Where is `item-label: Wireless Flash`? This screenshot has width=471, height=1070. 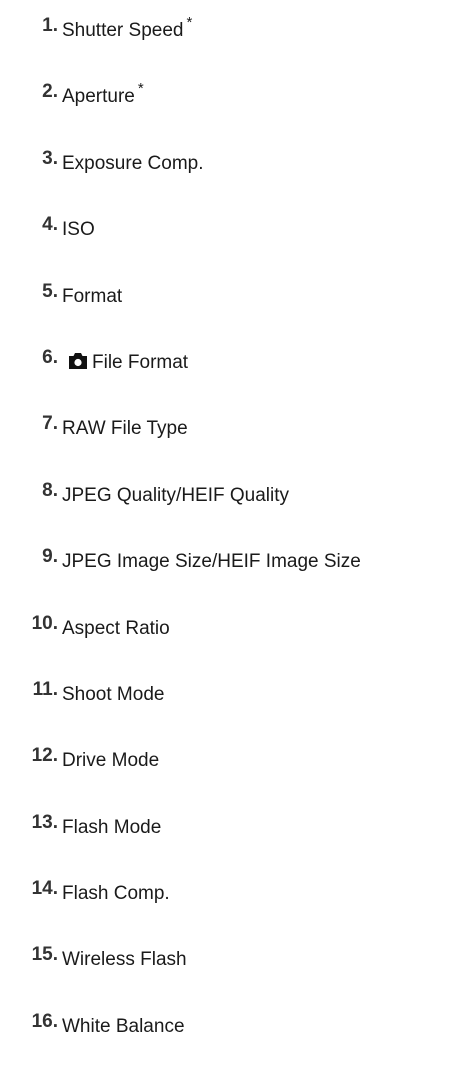
item-label: Wireless Flash is located at coordinates (124, 960).